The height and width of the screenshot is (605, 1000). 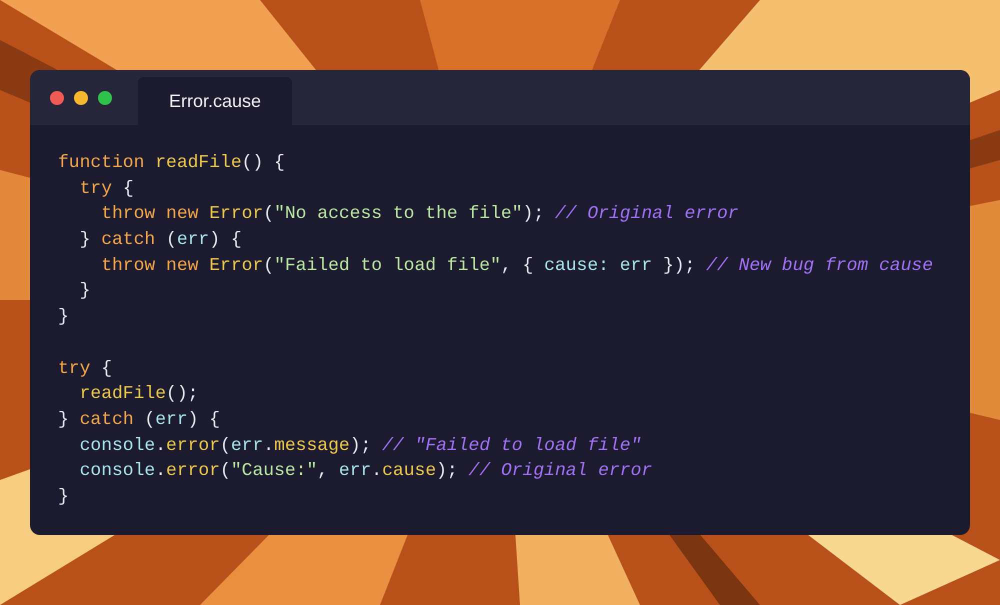 I want to click on code-line: console.error("Cause:", err.cause); // Original error, so click(x=365, y=472).